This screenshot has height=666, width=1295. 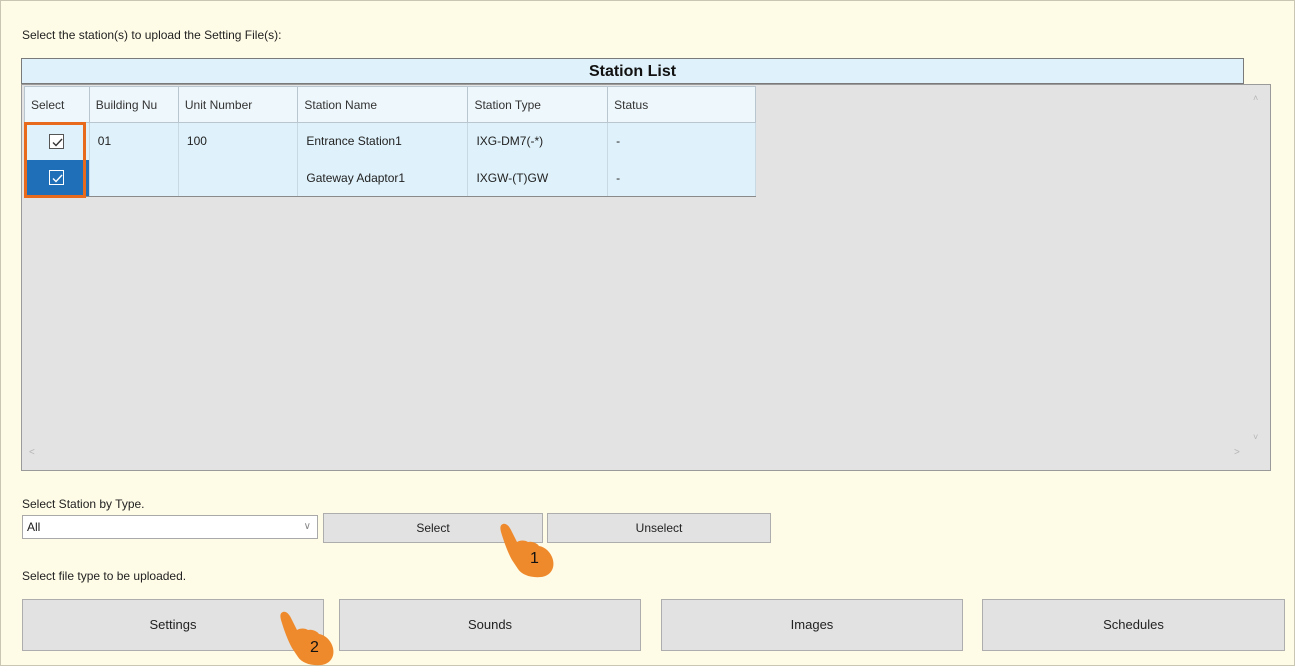 What do you see at coordinates (1133, 625) in the screenshot?
I see `schedules-button: Schedules` at bounding box center [1133, 625].